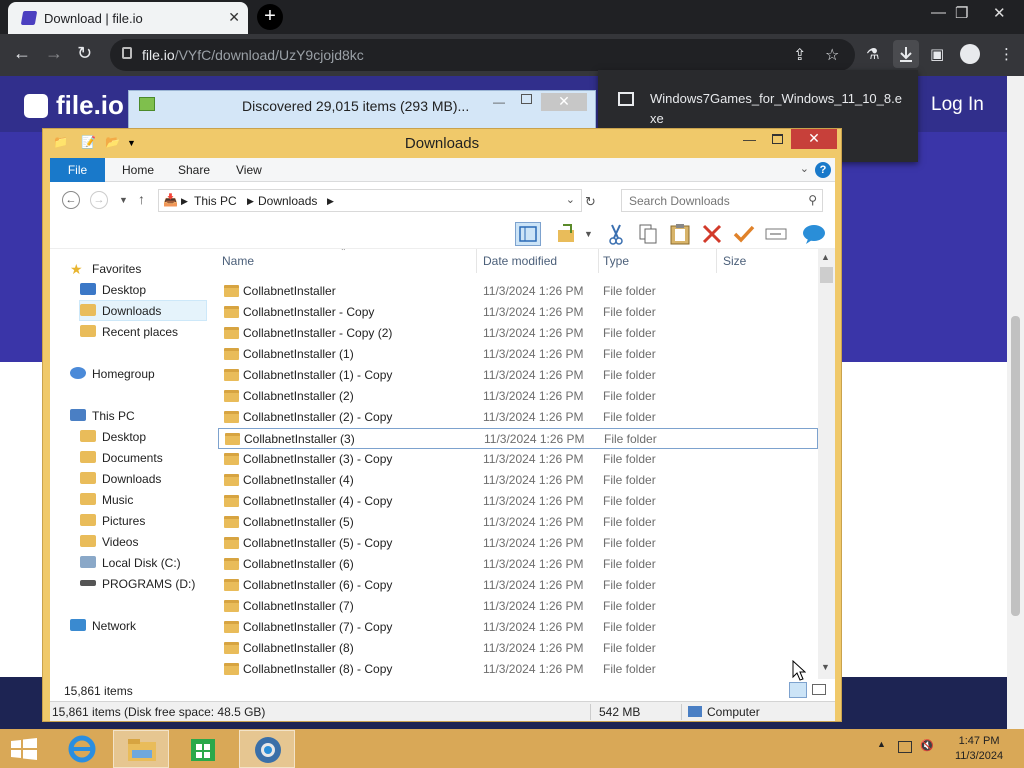 The height and width of the screenshot is (768, 1024). What do you see at coordinates (970, 54) in the screenshot?
I see `profile-avatar-icon` at bounding box center [970, 54].